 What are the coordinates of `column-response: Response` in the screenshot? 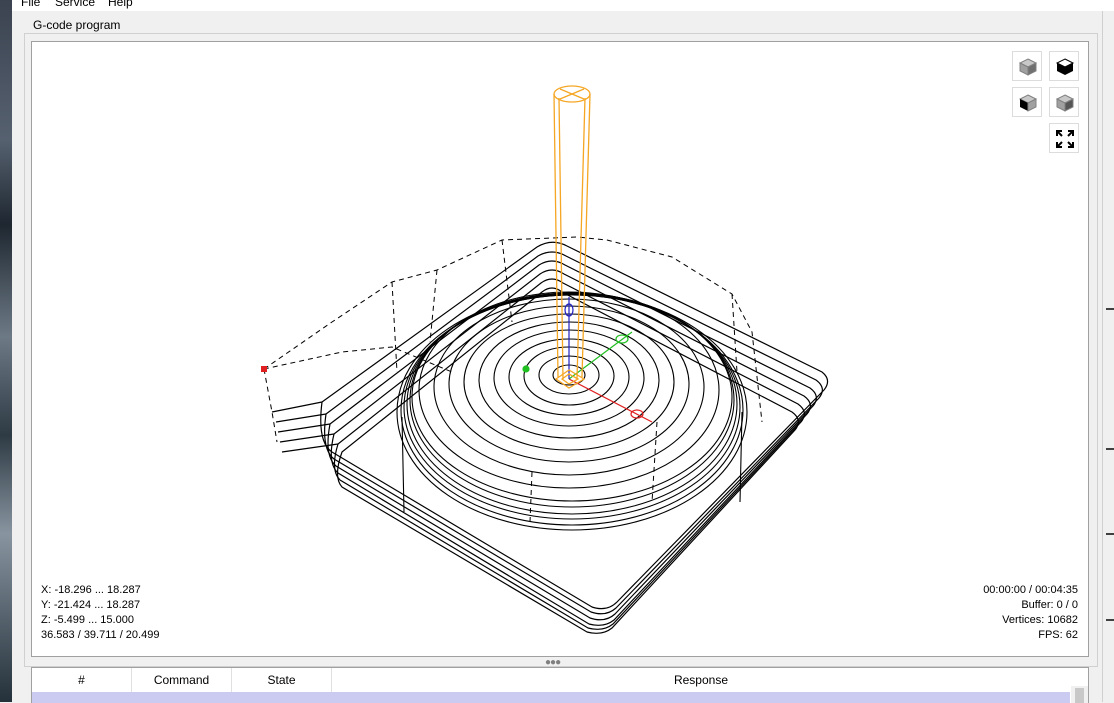 It's located at (701, 680).